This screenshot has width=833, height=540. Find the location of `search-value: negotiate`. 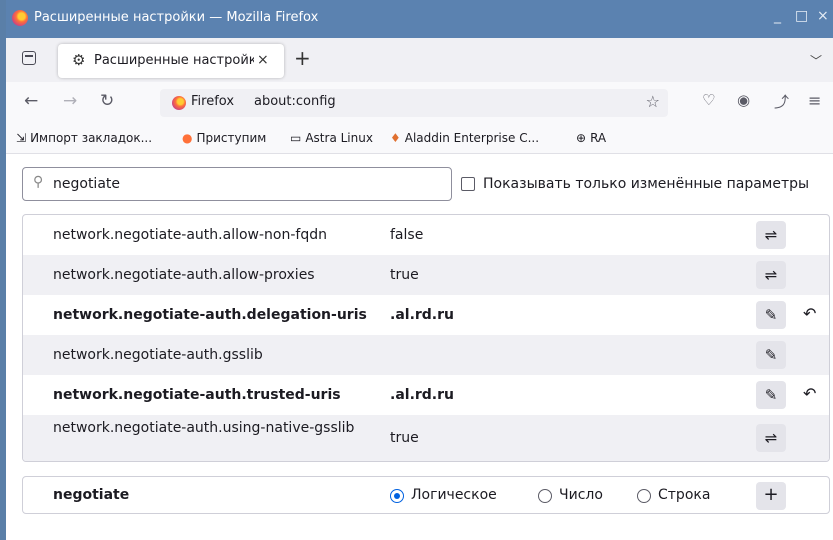

search-value: negotiate is located at coordinates (86, 184).